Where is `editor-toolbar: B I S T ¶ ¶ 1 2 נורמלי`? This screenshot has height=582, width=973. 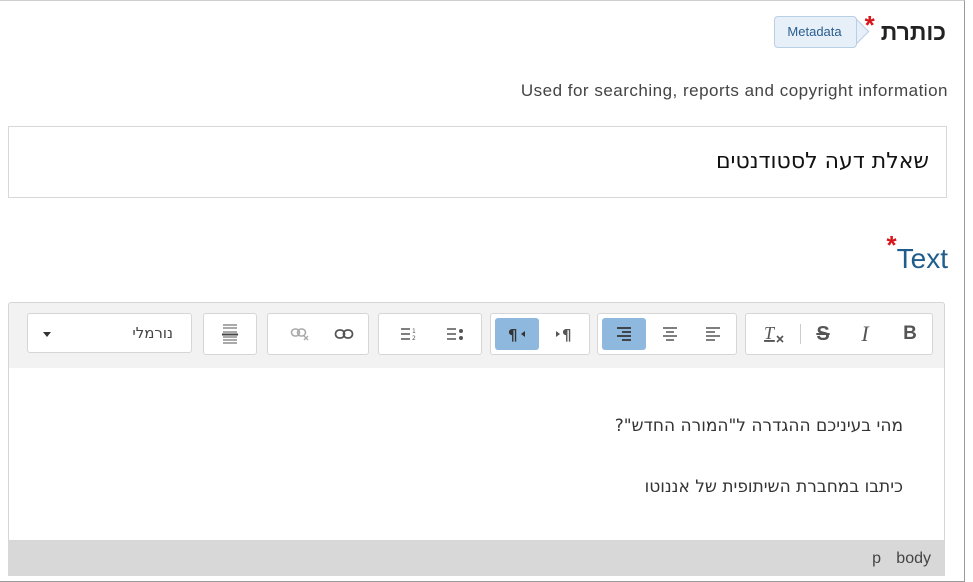
editor-toolbar: B I S T ¶ ¶ 1 2 נורמלי is located at coordinates (476, 335).